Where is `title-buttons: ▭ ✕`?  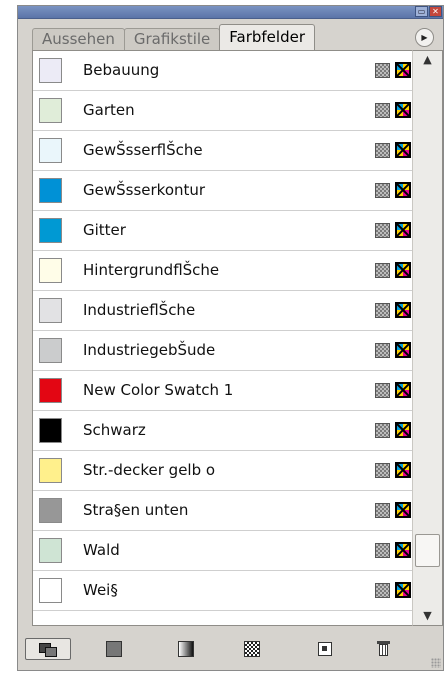 title-buttons: ▭ ✕ is located at coordinates (428, 12).